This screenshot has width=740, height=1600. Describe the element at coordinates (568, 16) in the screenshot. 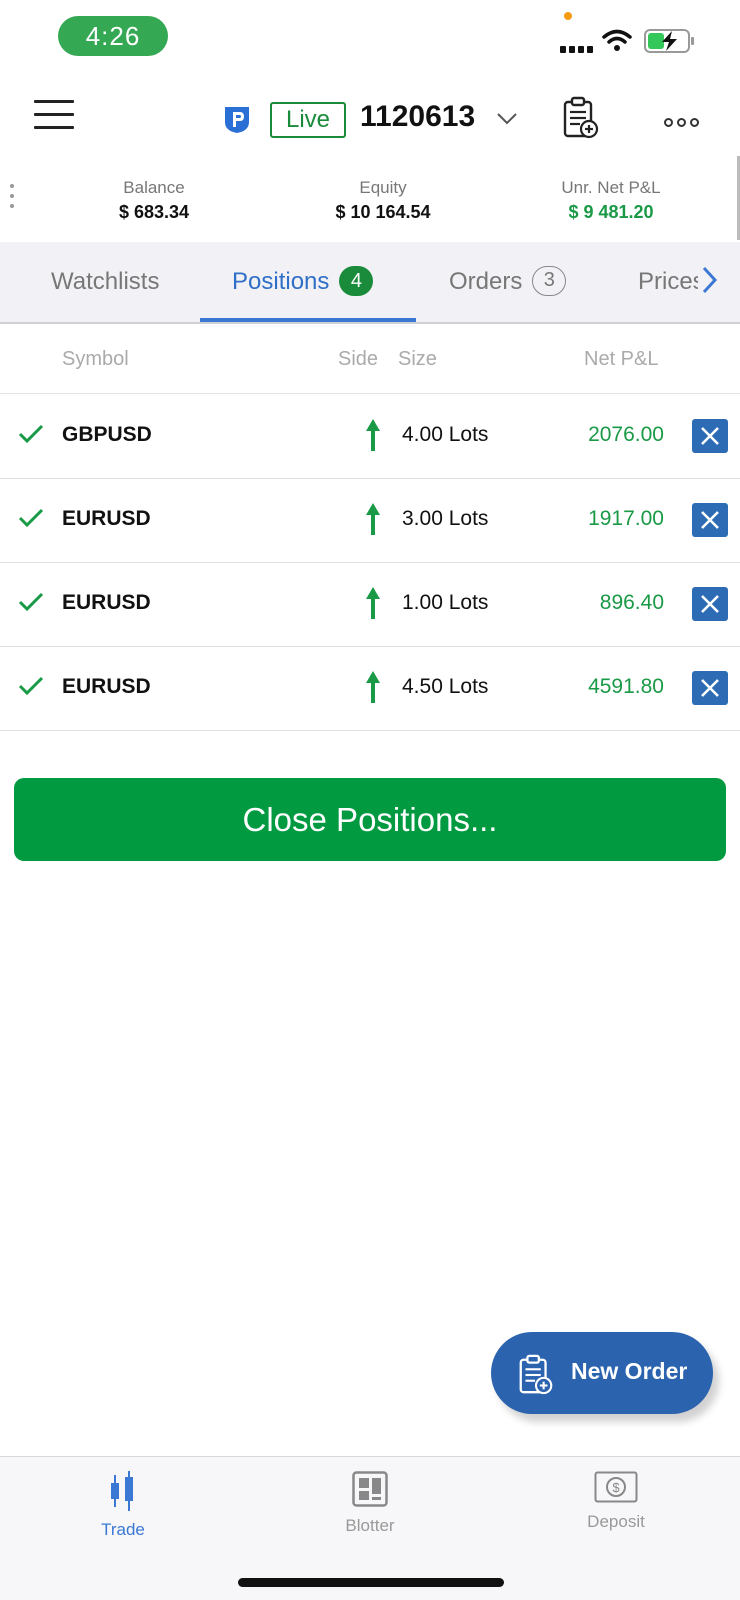

I see `privacy-indicator-dot` at that location.